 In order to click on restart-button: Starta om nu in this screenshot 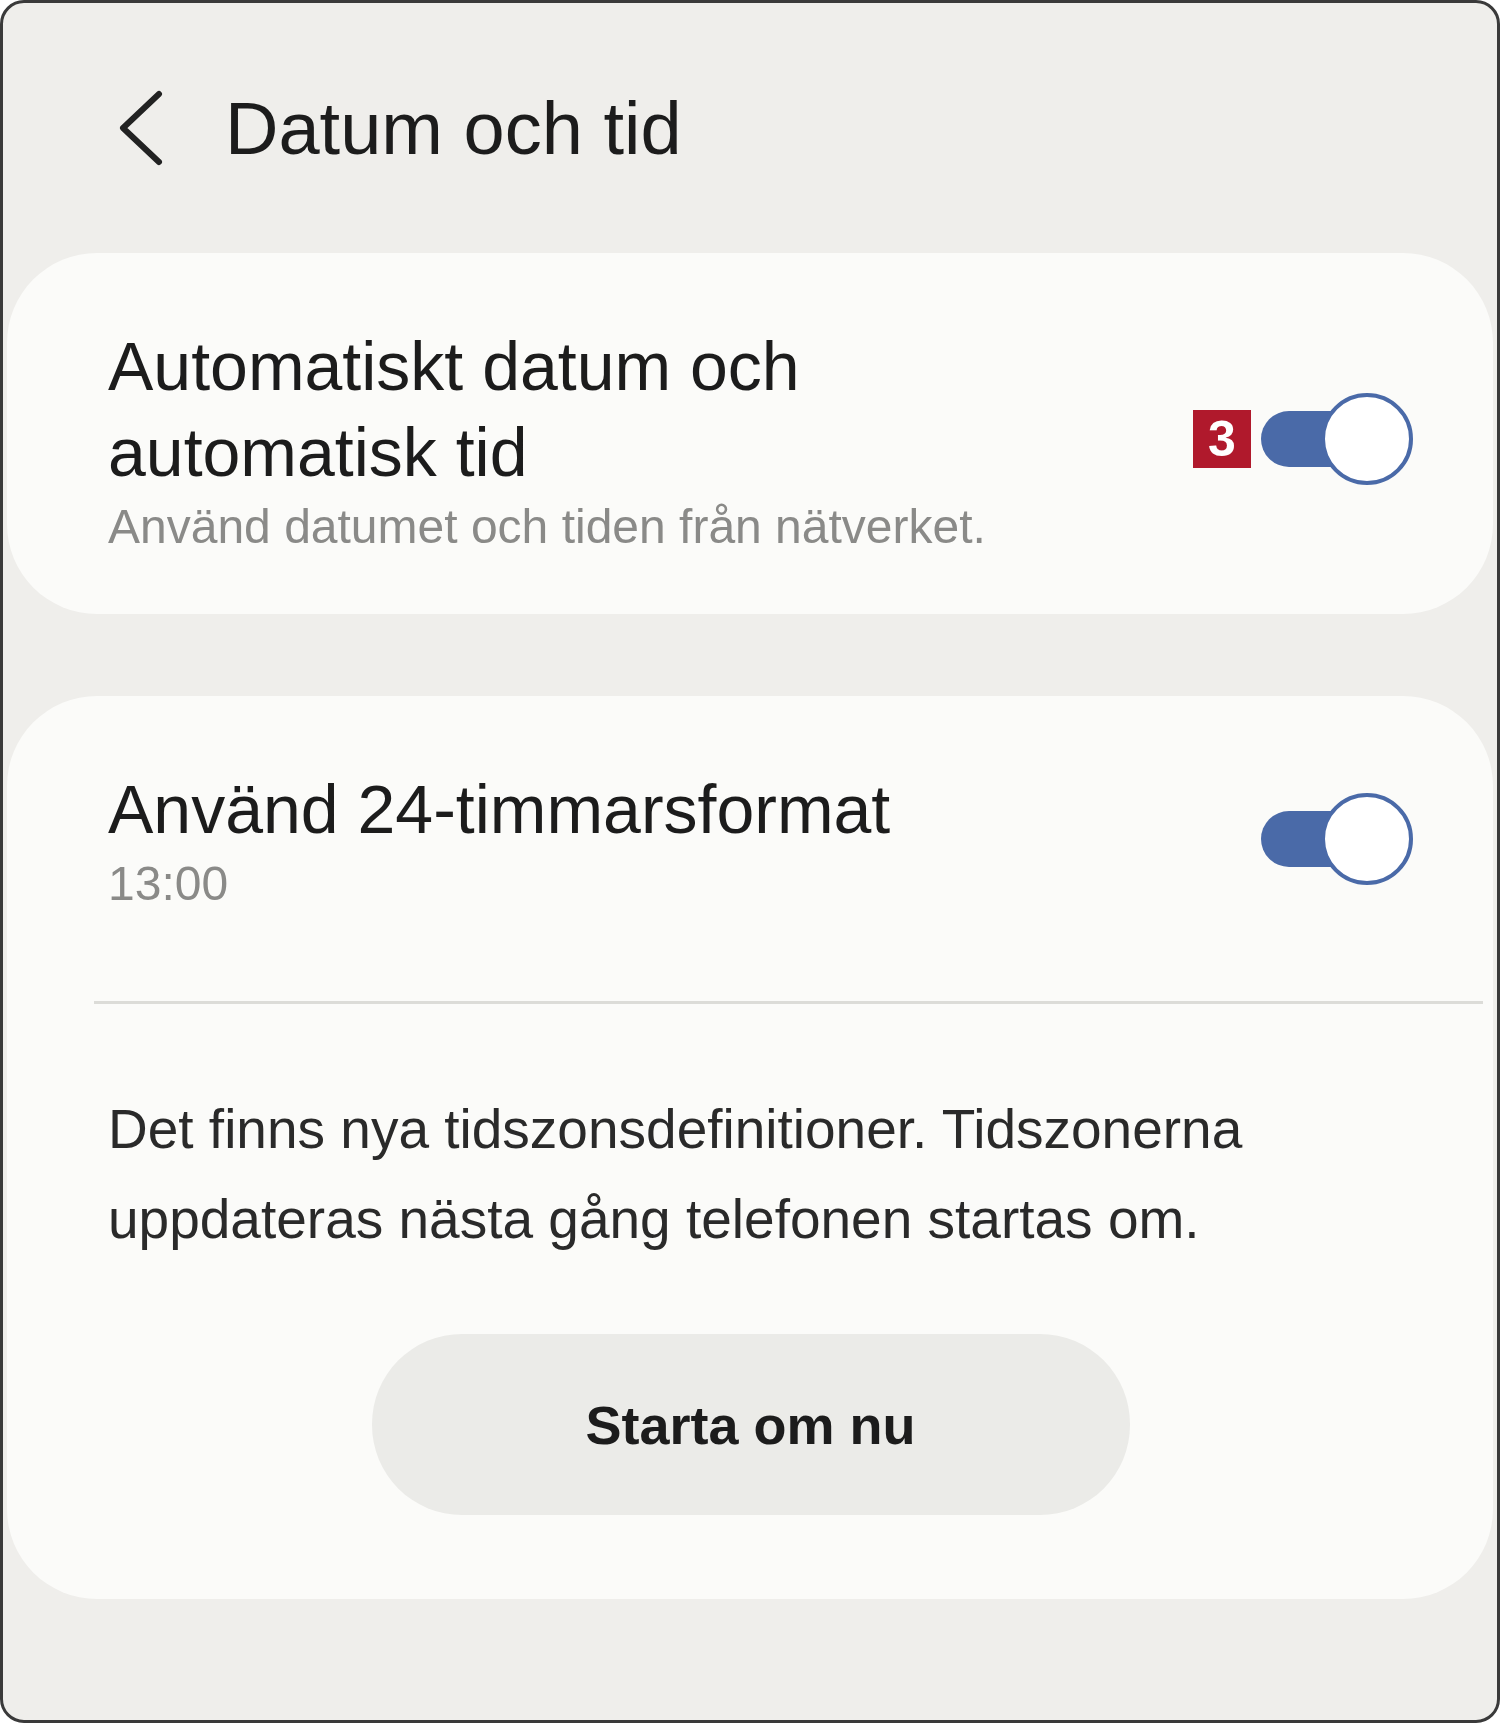, I will do `click(750, 1424)`.